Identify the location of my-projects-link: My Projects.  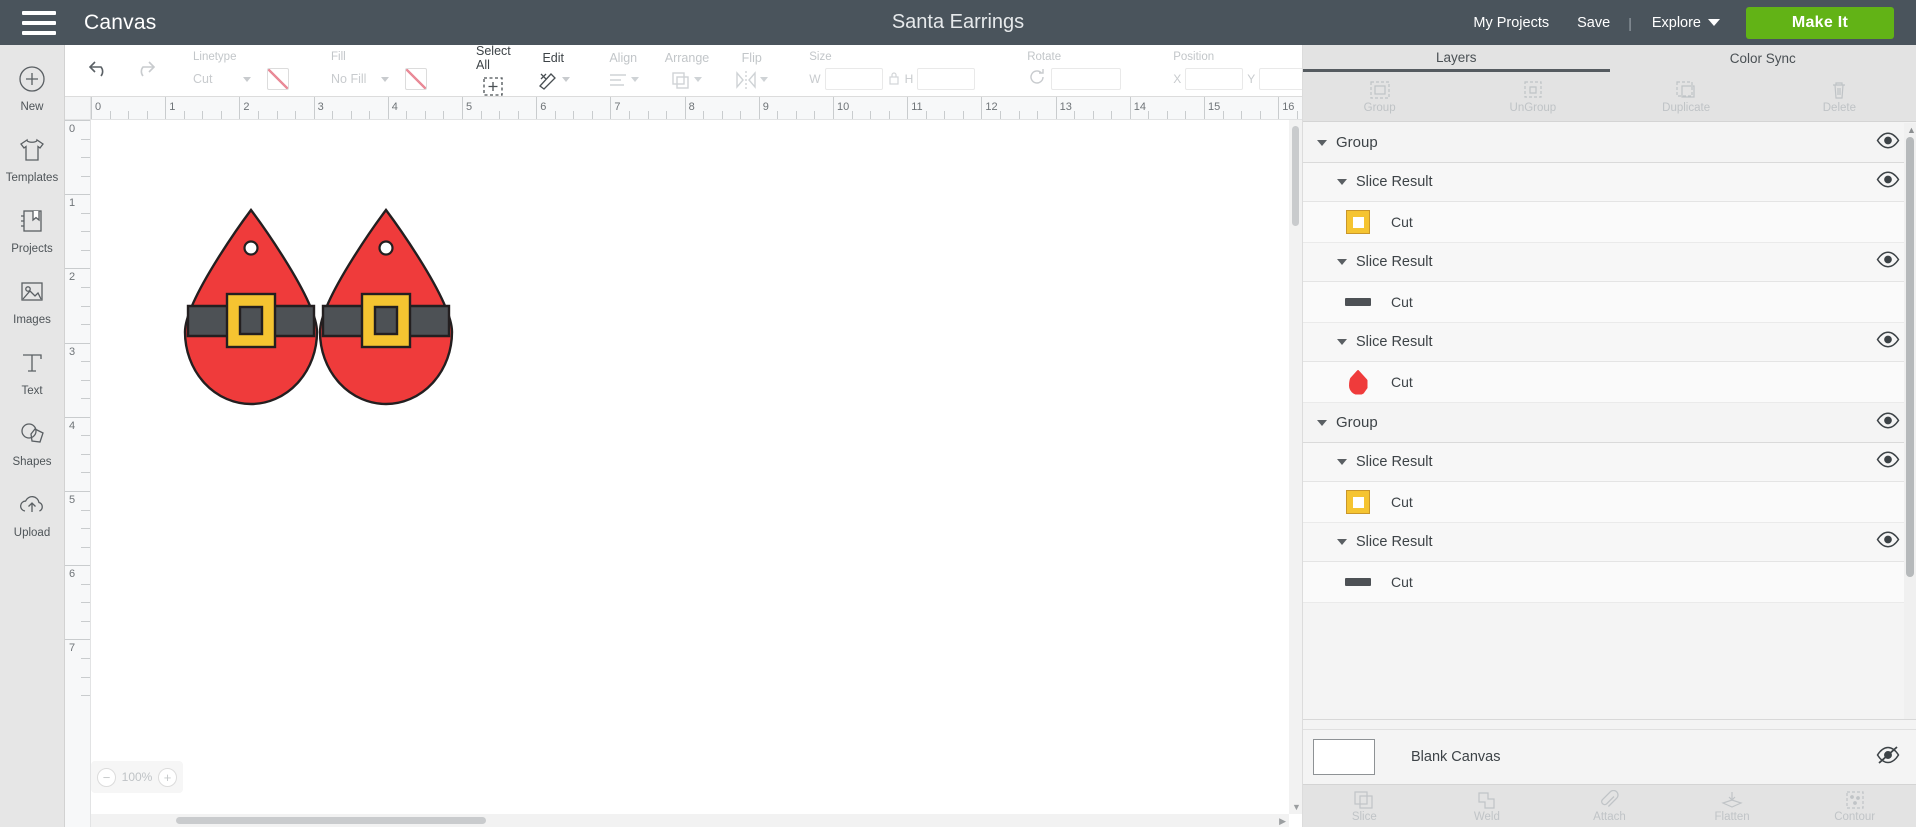
(1511, 23).